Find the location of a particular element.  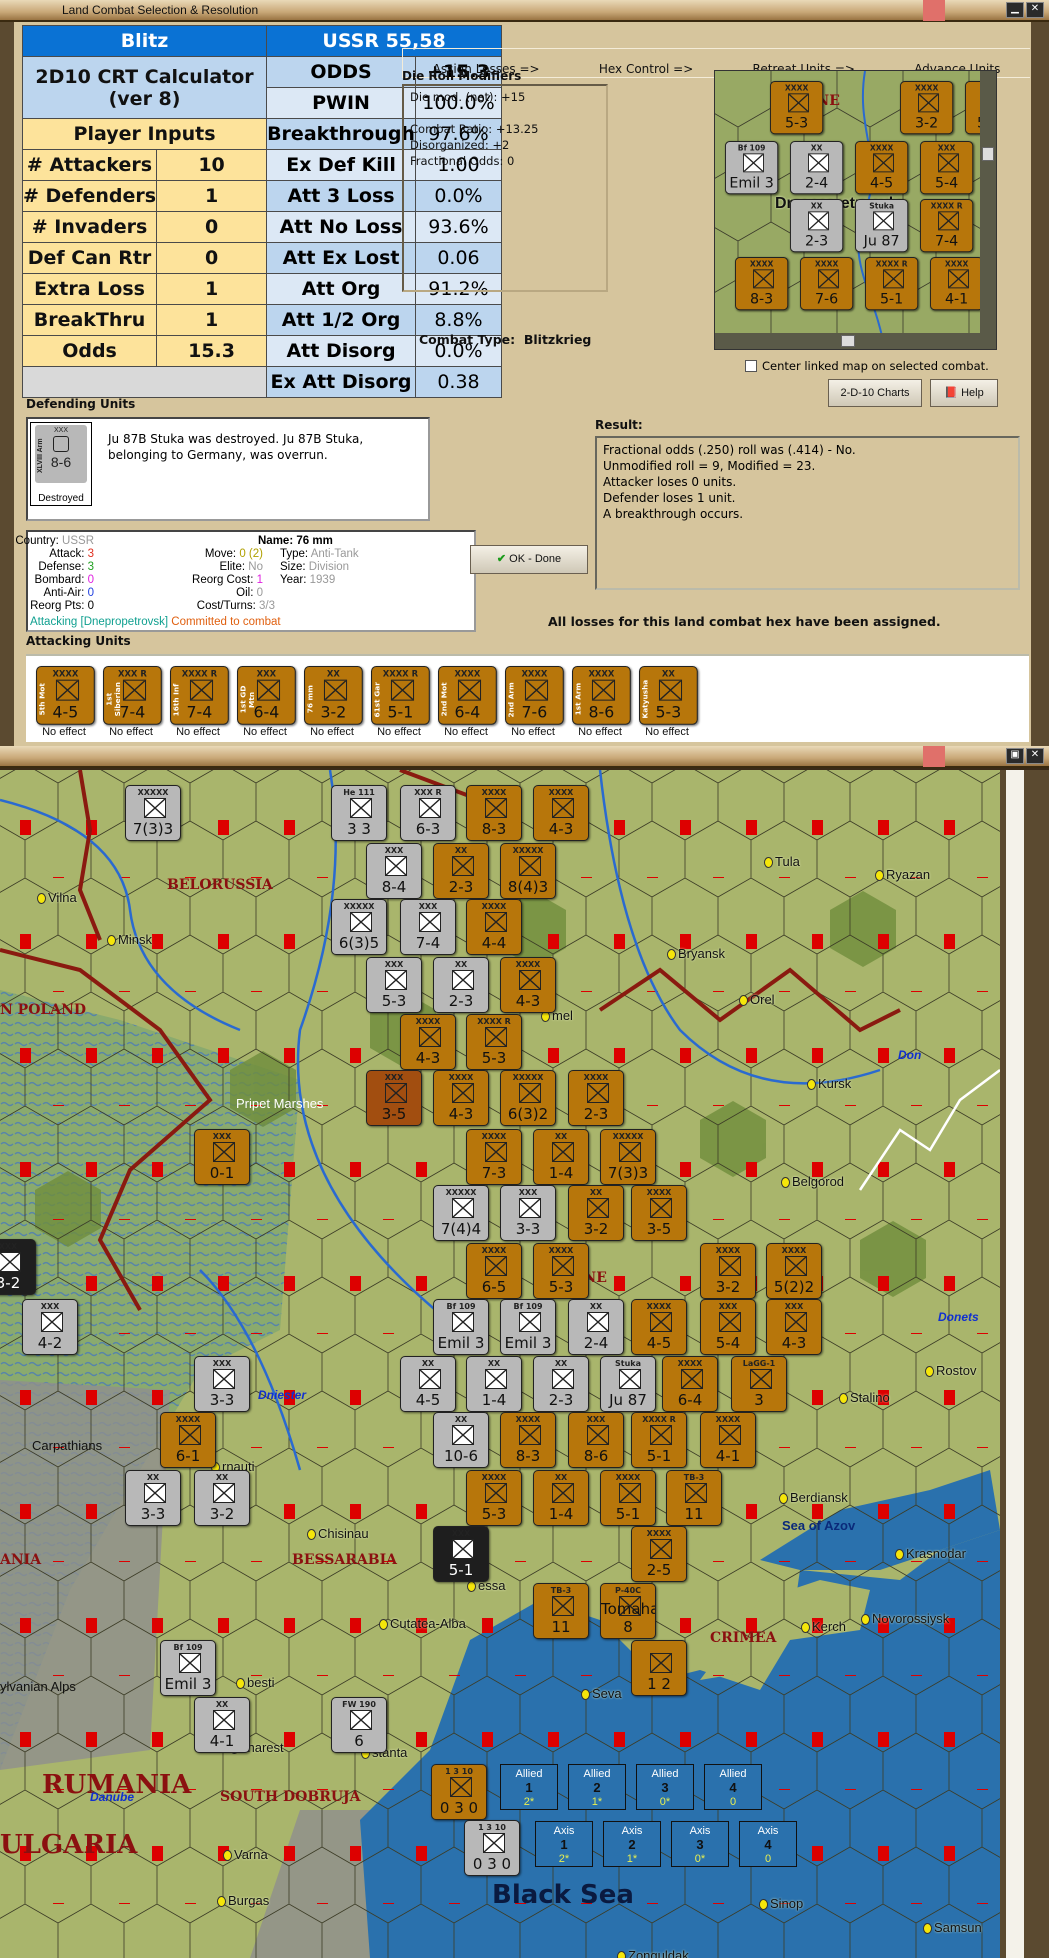

center-map-option: Center linked map on selected combat. is located at coordinates (867, 366).